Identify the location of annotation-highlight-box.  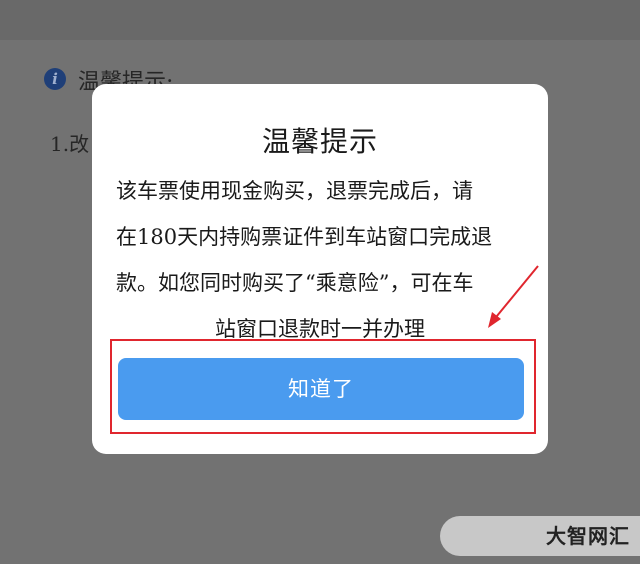
(323, 386).